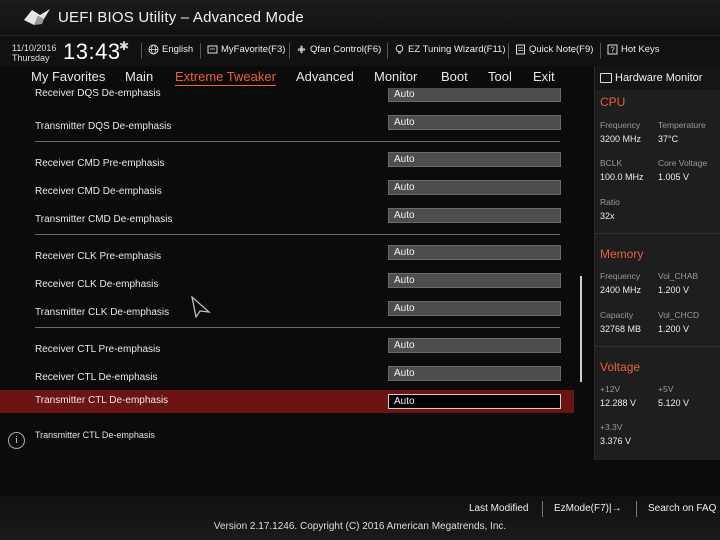 This screenshot has width=720, height=540. I want to click on bulb-icon, so click(399, 49).